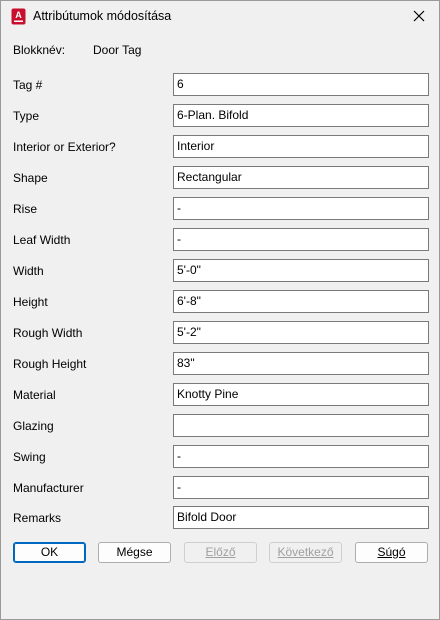 This screenshot has height=620, width=440. I want to click on previous-button: Előző, so click(220, 552).